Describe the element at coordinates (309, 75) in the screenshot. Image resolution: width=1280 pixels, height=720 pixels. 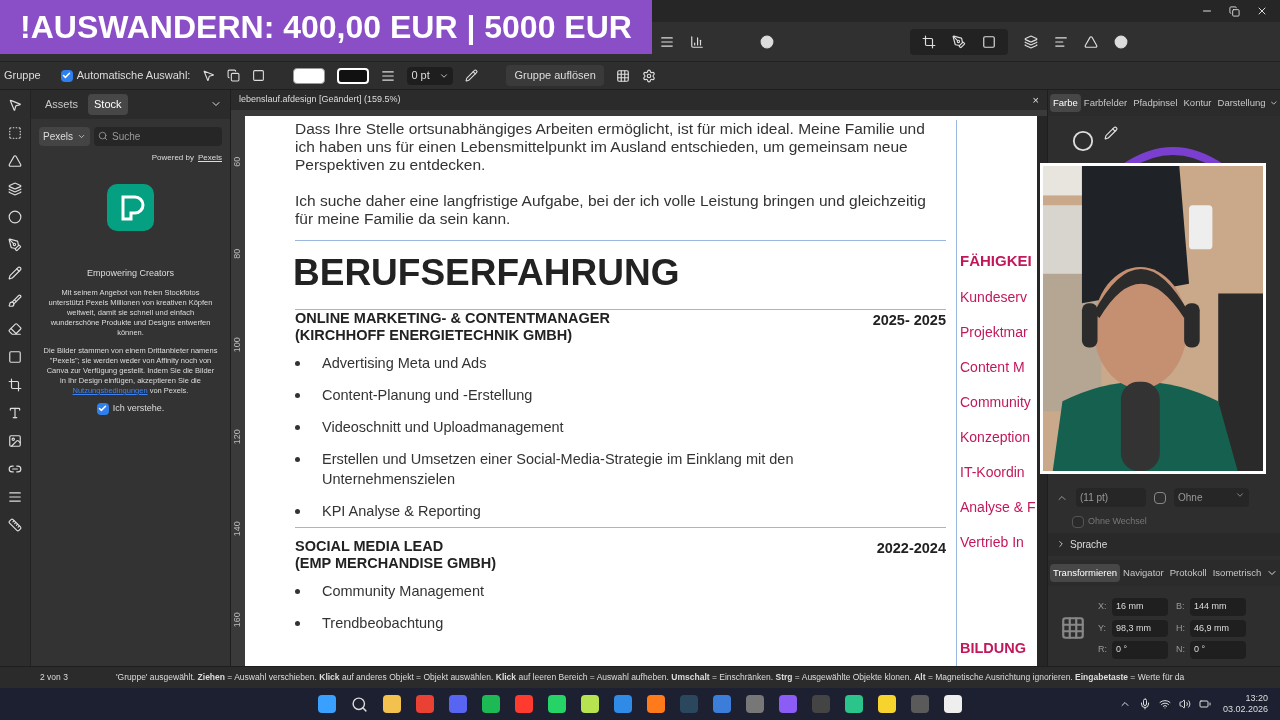
I see `fill-swatch` at that location.